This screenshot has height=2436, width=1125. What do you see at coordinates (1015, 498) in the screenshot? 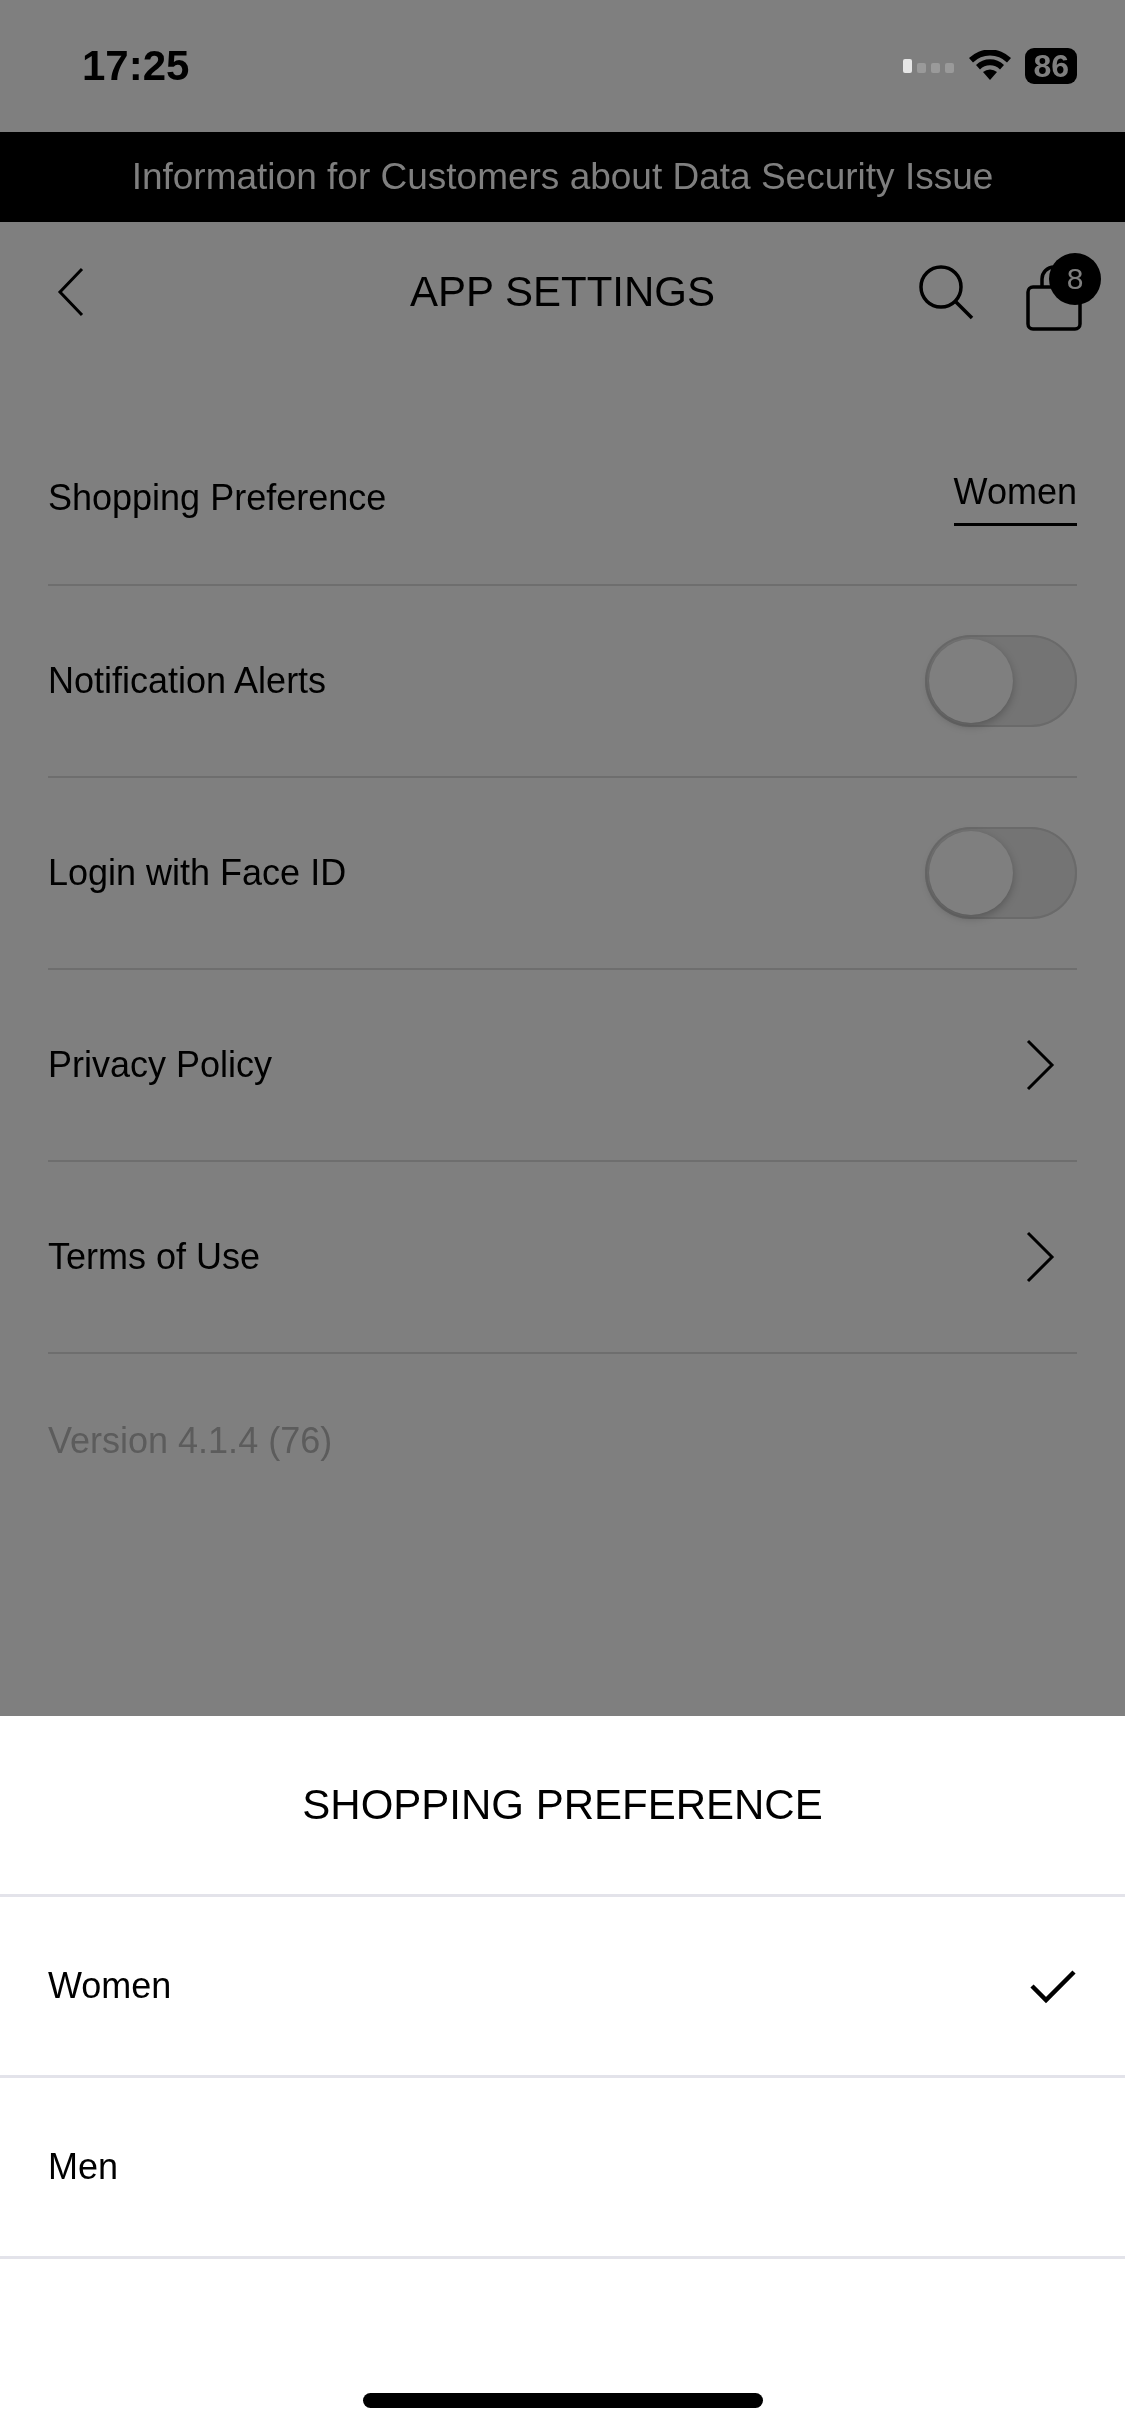
I see `setting-value-link: Women` at bounding box center [1015, 498].